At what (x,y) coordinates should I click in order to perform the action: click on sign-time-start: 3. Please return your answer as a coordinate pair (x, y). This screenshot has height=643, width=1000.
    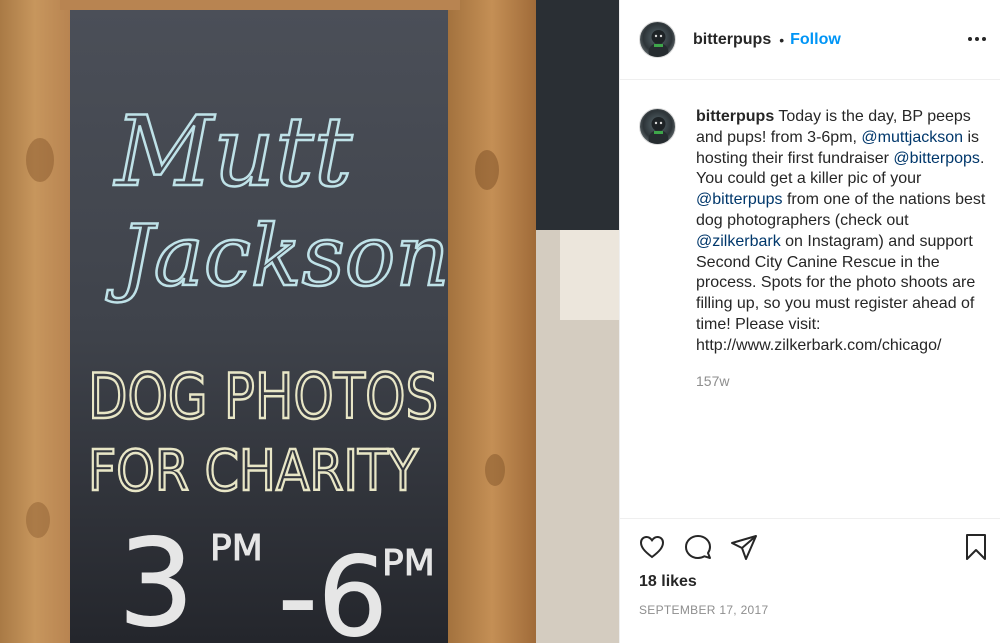
    Looking at the image, I should click on (156, 579).